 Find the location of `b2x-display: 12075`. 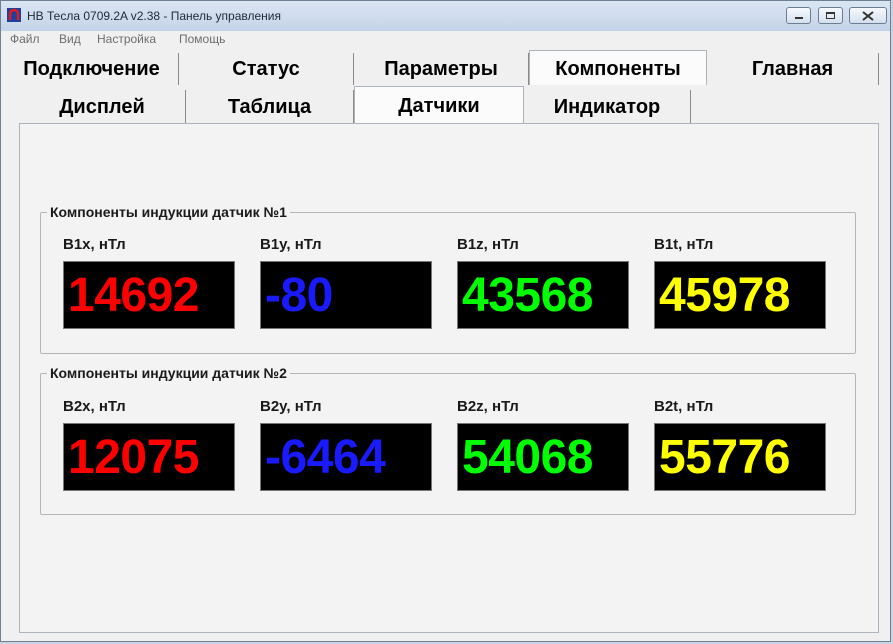

b2x-display: 12075 is located at coordinates (149, 457).